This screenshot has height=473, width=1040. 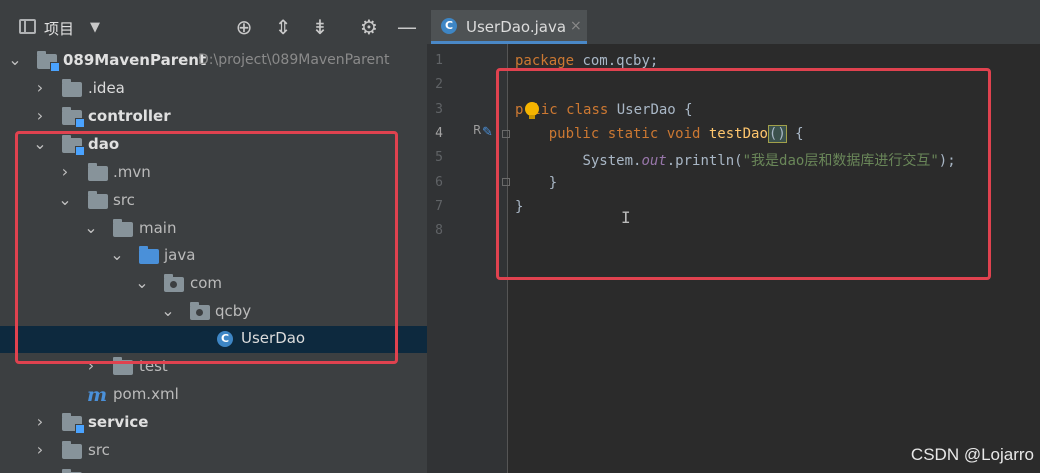 I want to click on expand-all-icon: ⇕, so click(x=283, y=27).